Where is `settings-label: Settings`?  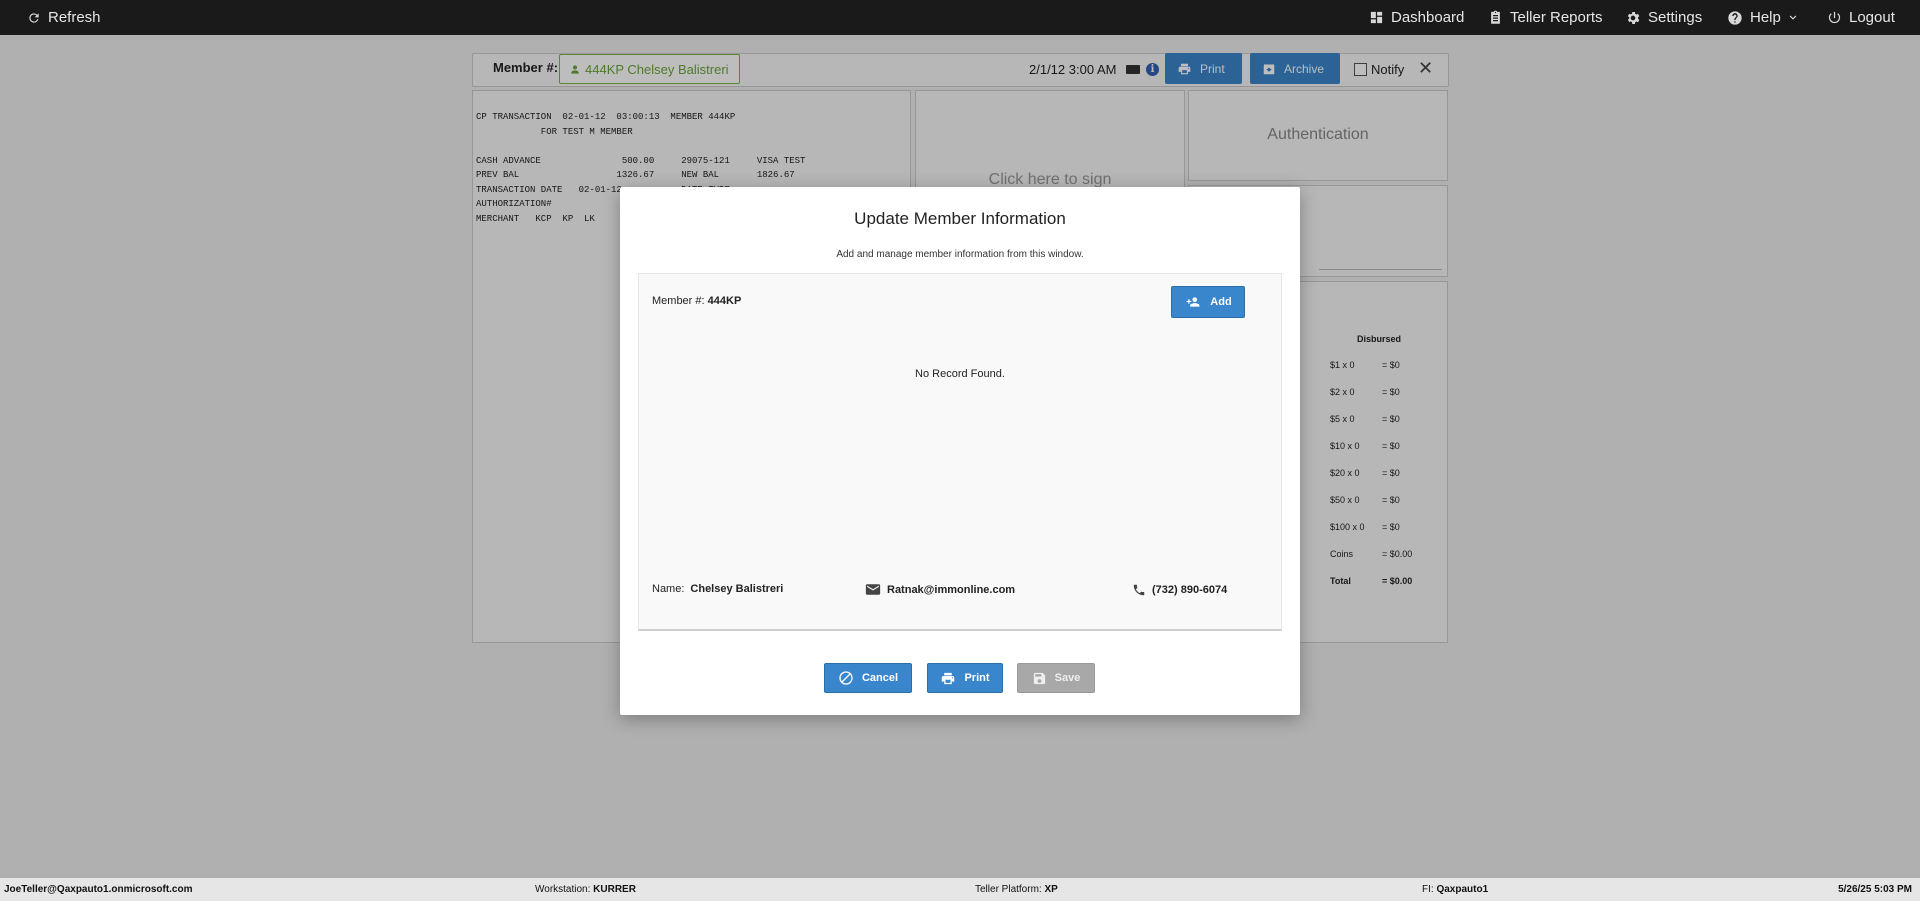
settings-label: Settings is located at coordinates (1675, 17).